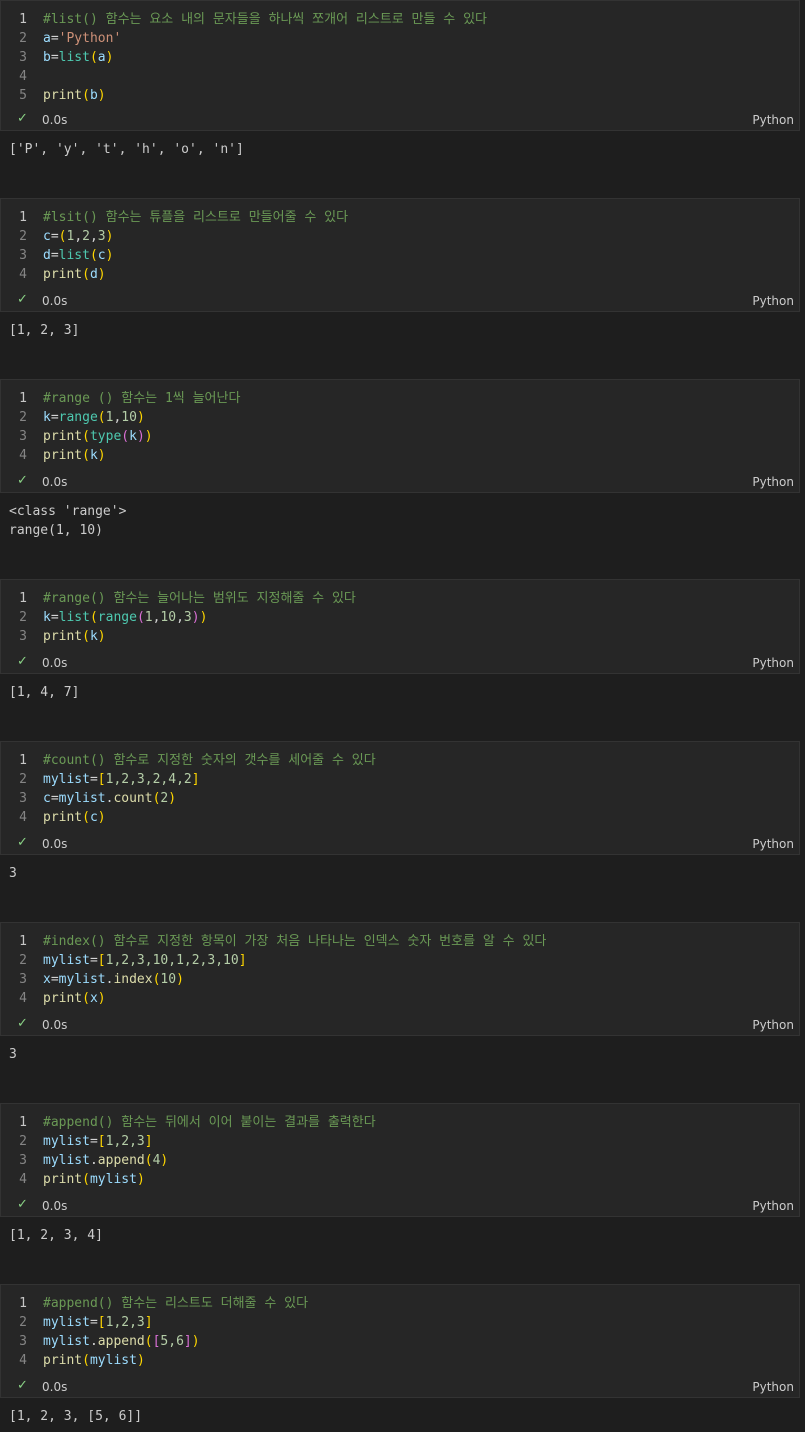 This screenshot has width=805, height=1432. What do you see at coordinates (47, 979) in the screenshot?
I see `variable: x` at bounding box center [47, 979].